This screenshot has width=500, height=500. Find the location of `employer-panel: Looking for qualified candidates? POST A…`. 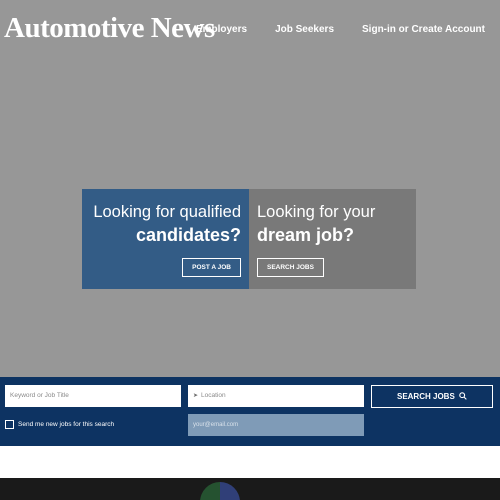

employer-panel: Looking for qualified candidates? POST A… is located at coordinates (165, 239).